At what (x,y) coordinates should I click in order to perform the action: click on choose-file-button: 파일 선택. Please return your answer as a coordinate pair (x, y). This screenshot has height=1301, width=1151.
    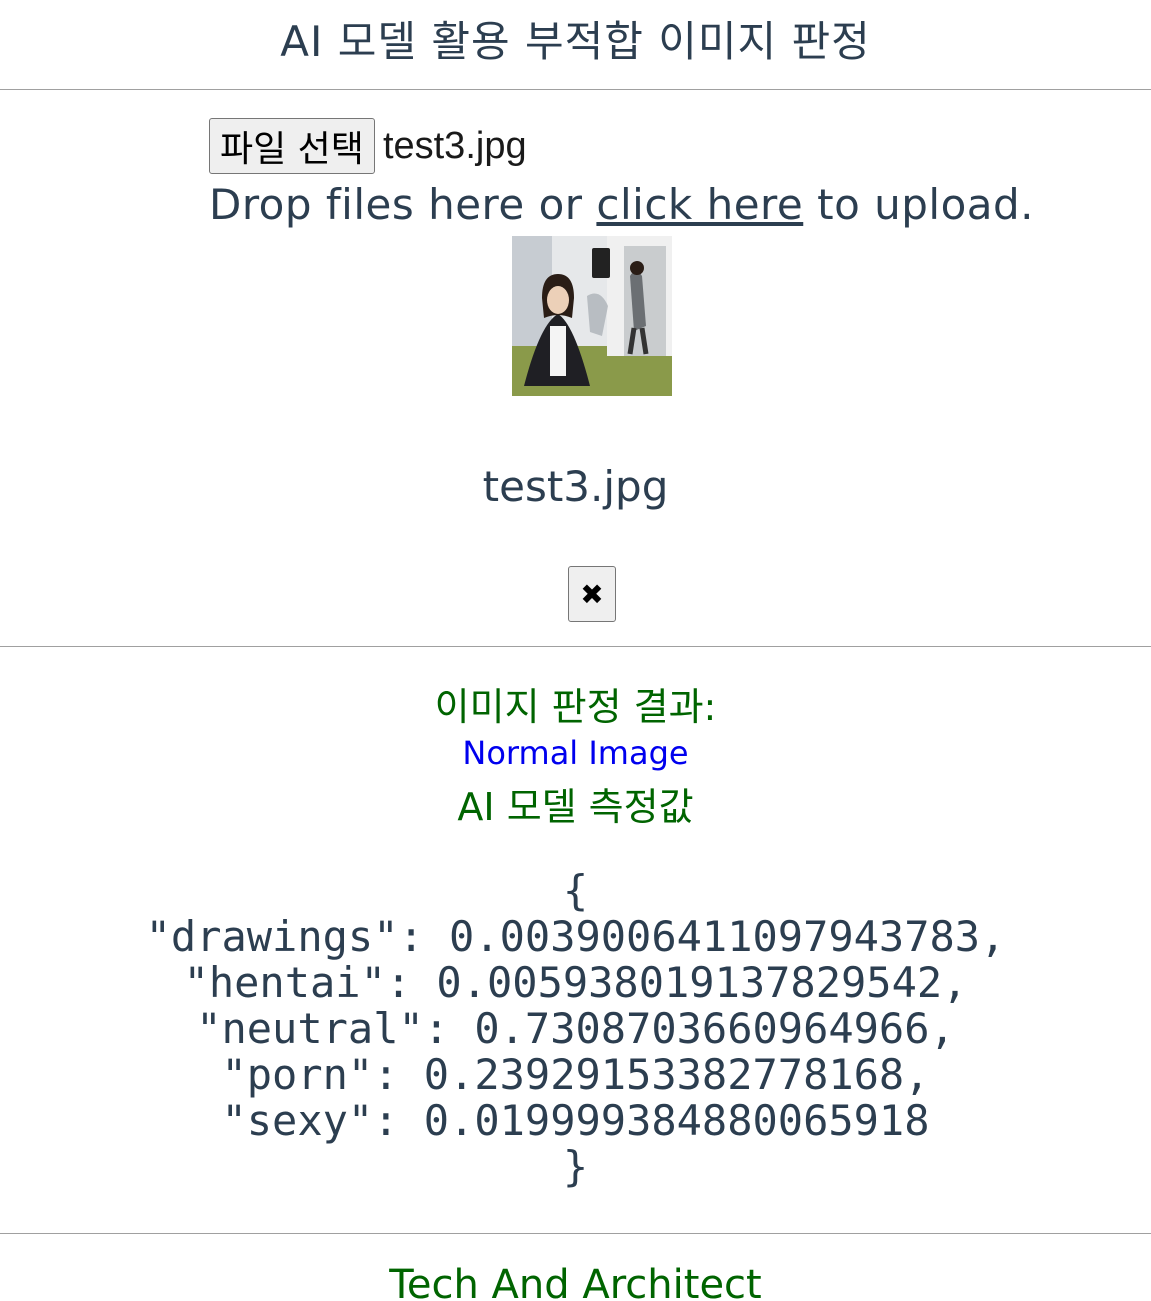
    Looking at the image, I should click on (292, 146).